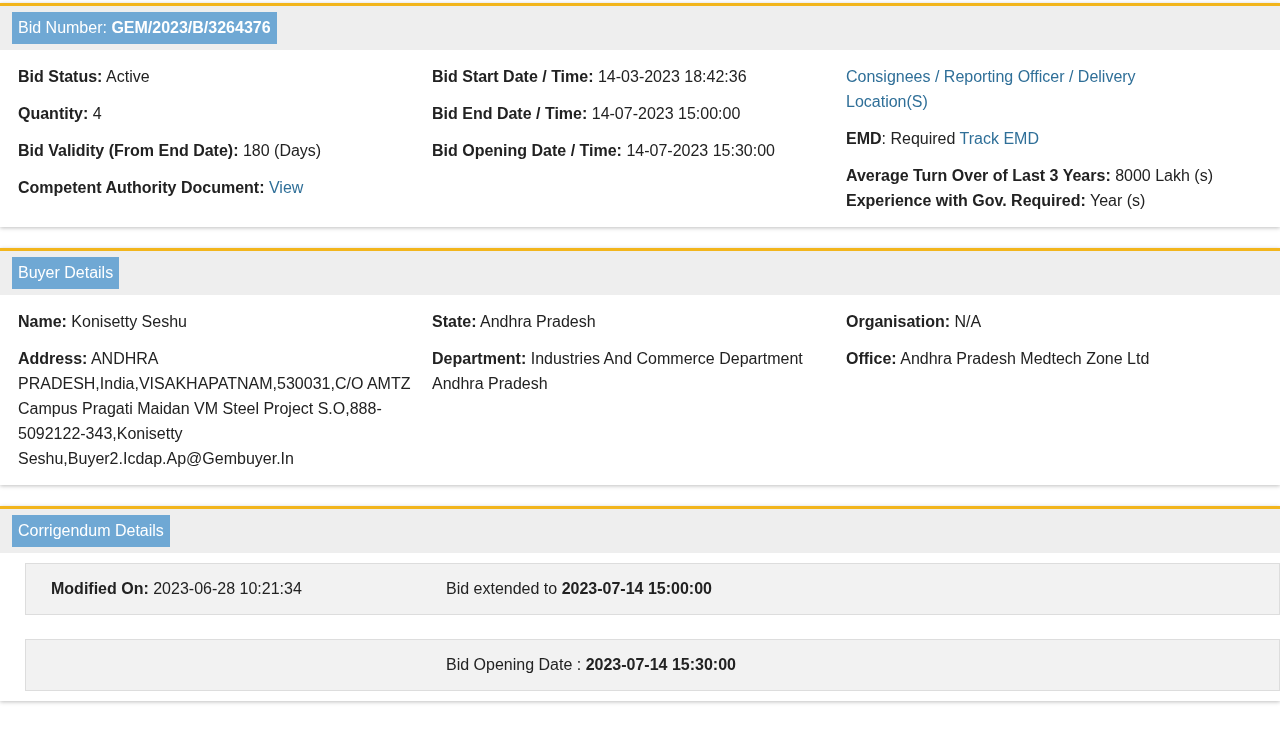 This screenshot has height=750, width=1280. What do you see at coordinates (587, 114) in the screenshot?
I see `detail-text: Bid End Date / Time: 14-07-2023 15:00:00` at bounding box center [587, 114].